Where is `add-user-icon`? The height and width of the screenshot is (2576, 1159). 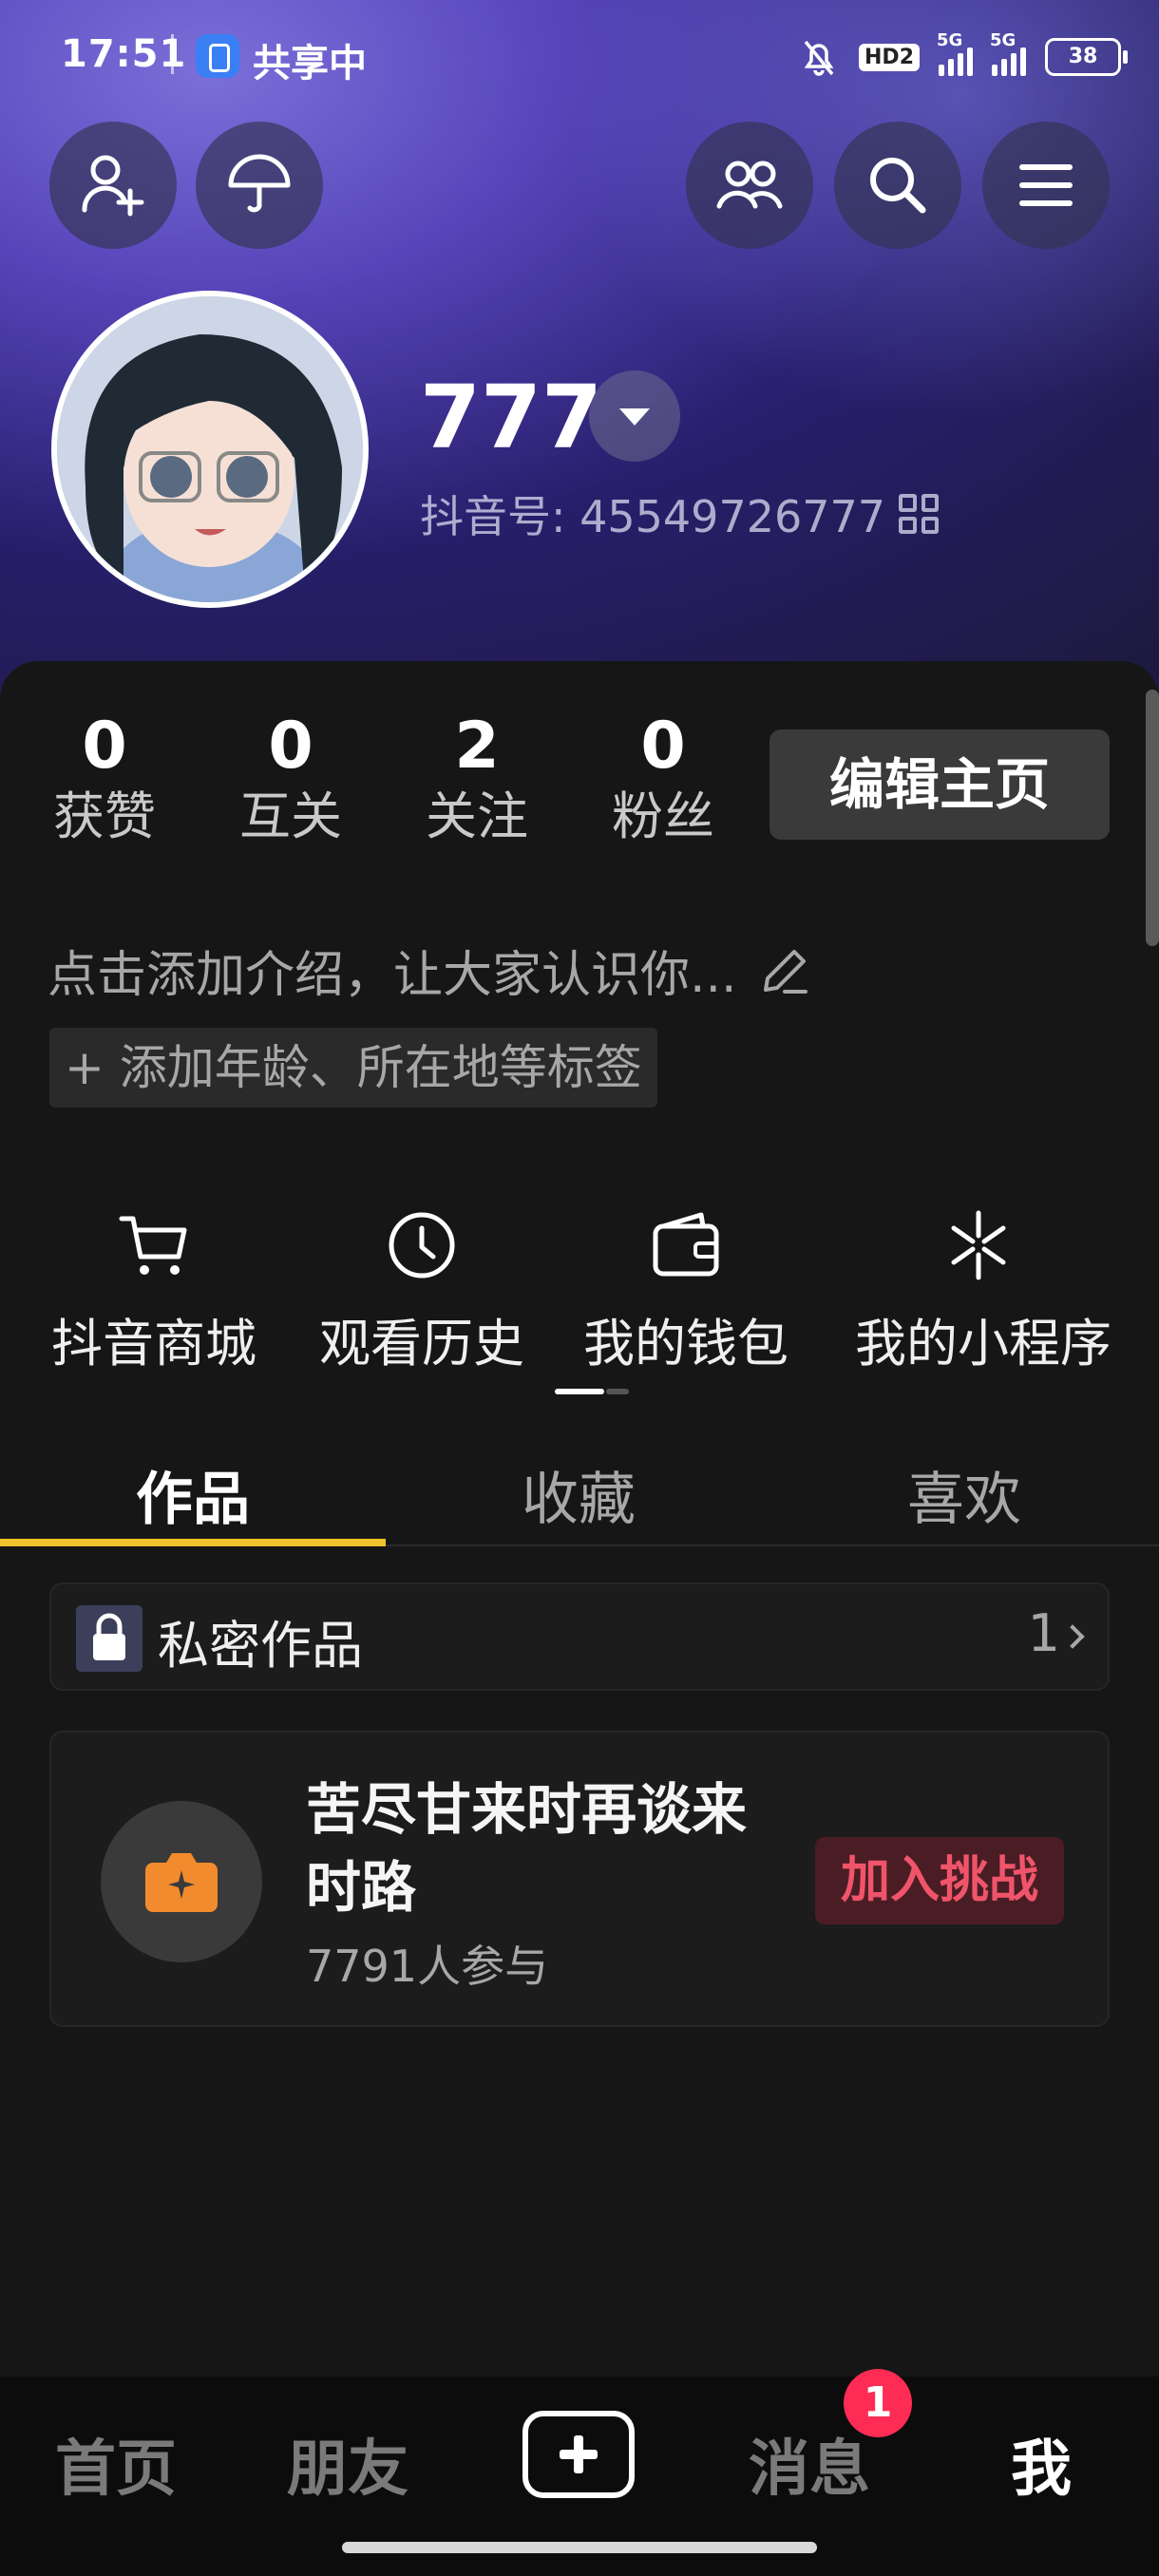 add-user-icon is located at coordinates (113, 186).